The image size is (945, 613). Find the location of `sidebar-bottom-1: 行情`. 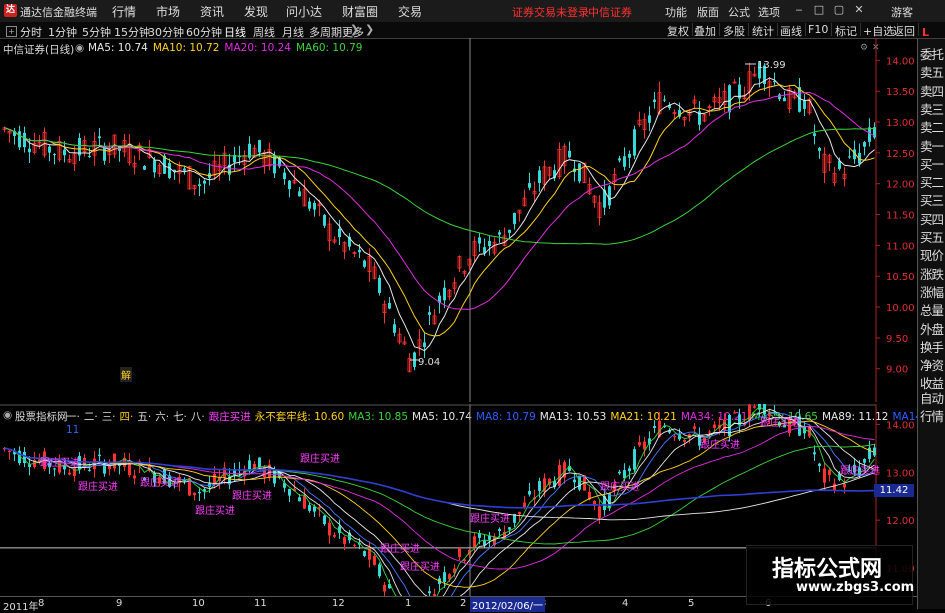

sidebar-bottom-1: 行情 is located at coordinates (931, 415).